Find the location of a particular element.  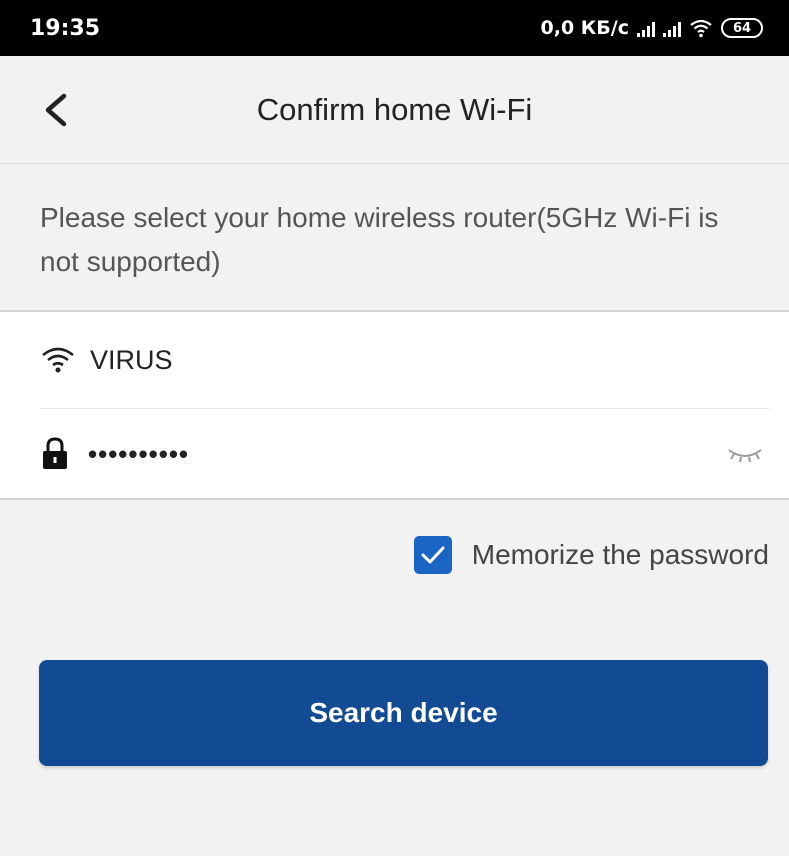

status-time: 19:35 is located at coordinates (65, 28).